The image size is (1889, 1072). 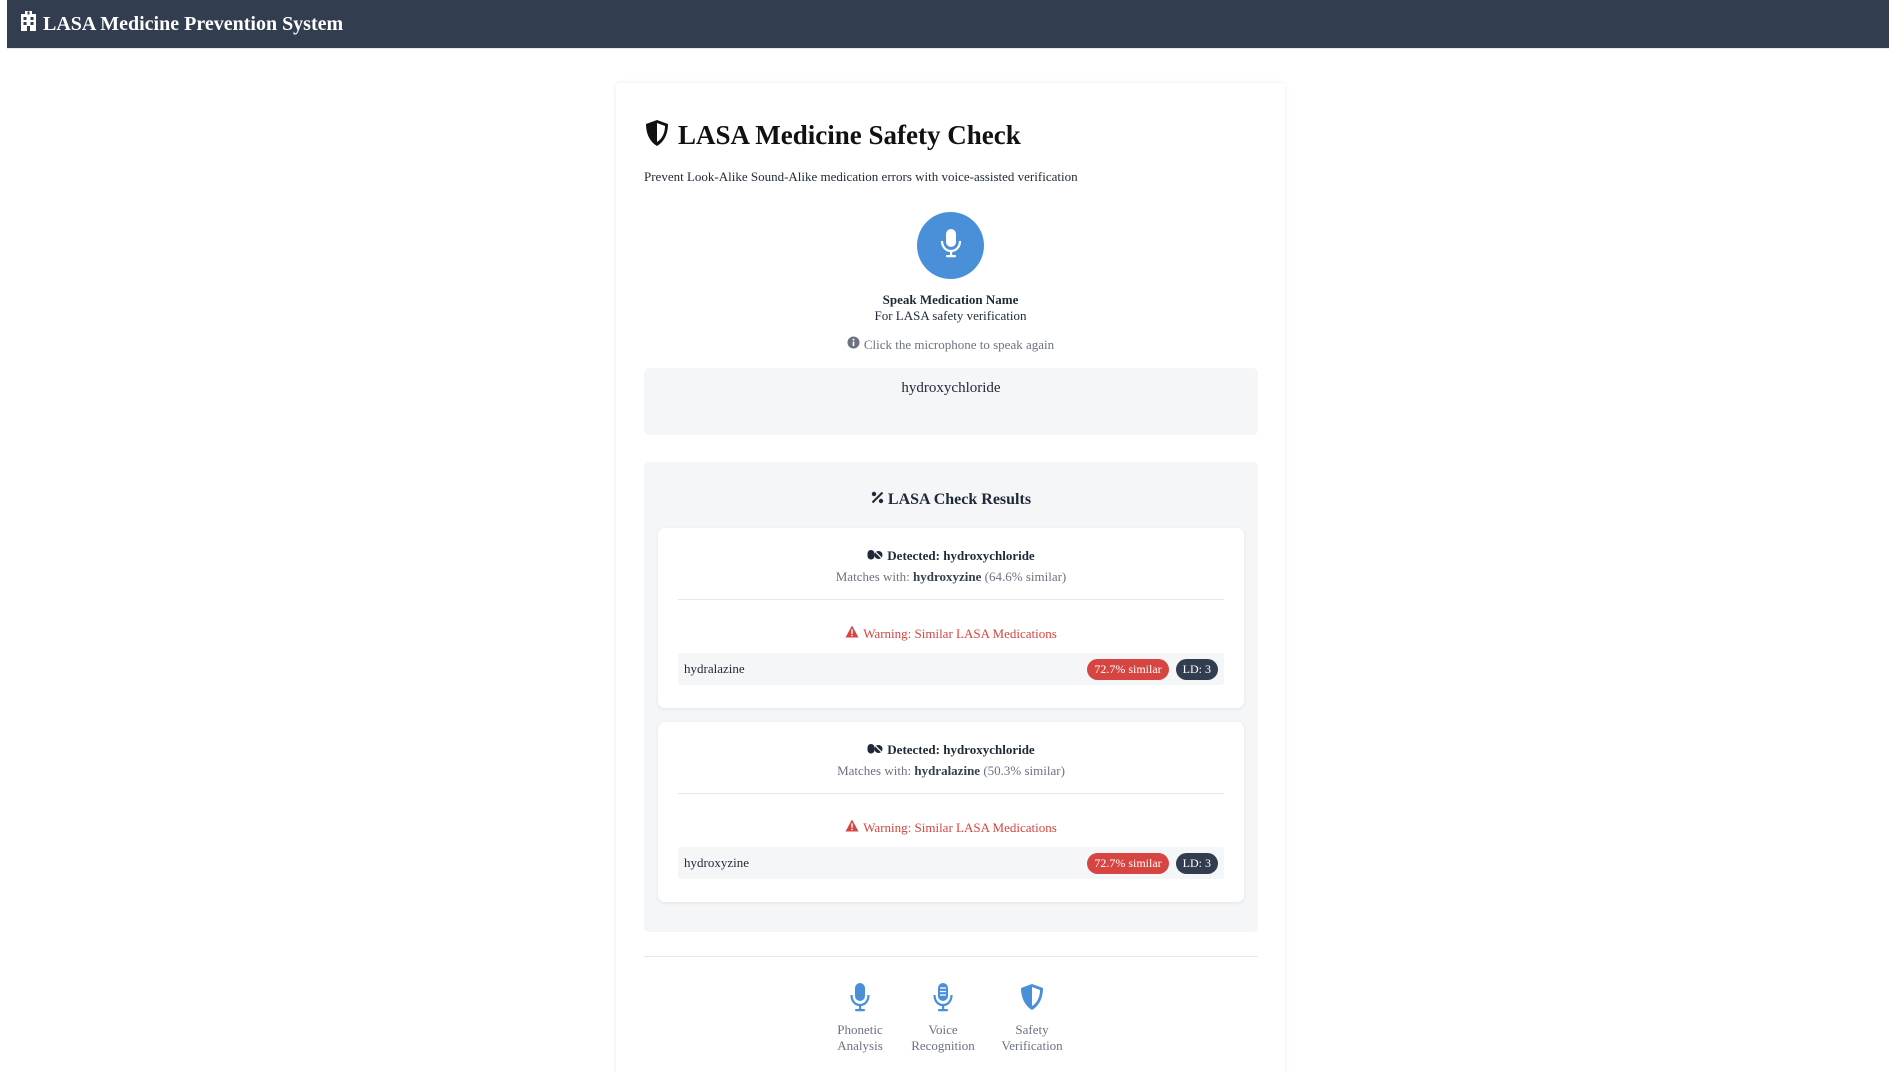 I want to click on speak-title: Speak Medication Name, so click(x=950, y=299).